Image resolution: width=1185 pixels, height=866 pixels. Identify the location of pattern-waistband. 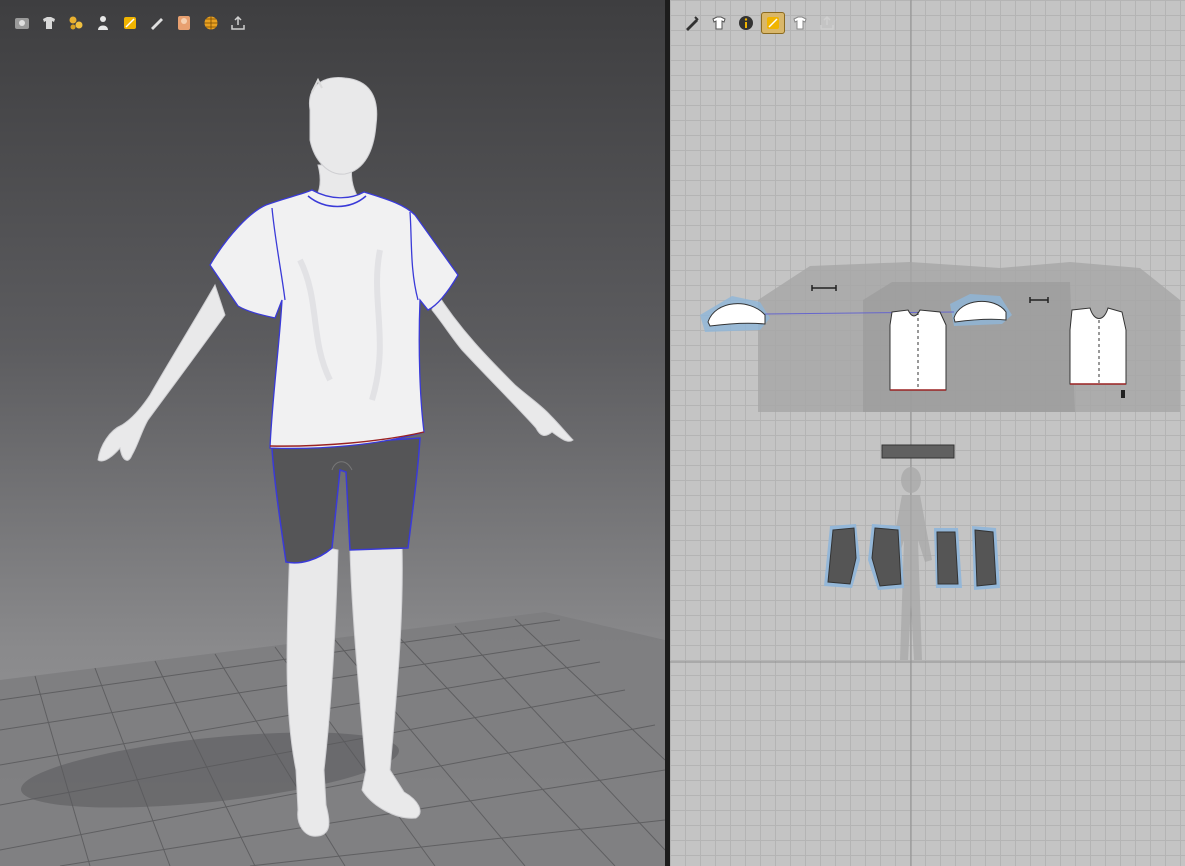
(918, 451).